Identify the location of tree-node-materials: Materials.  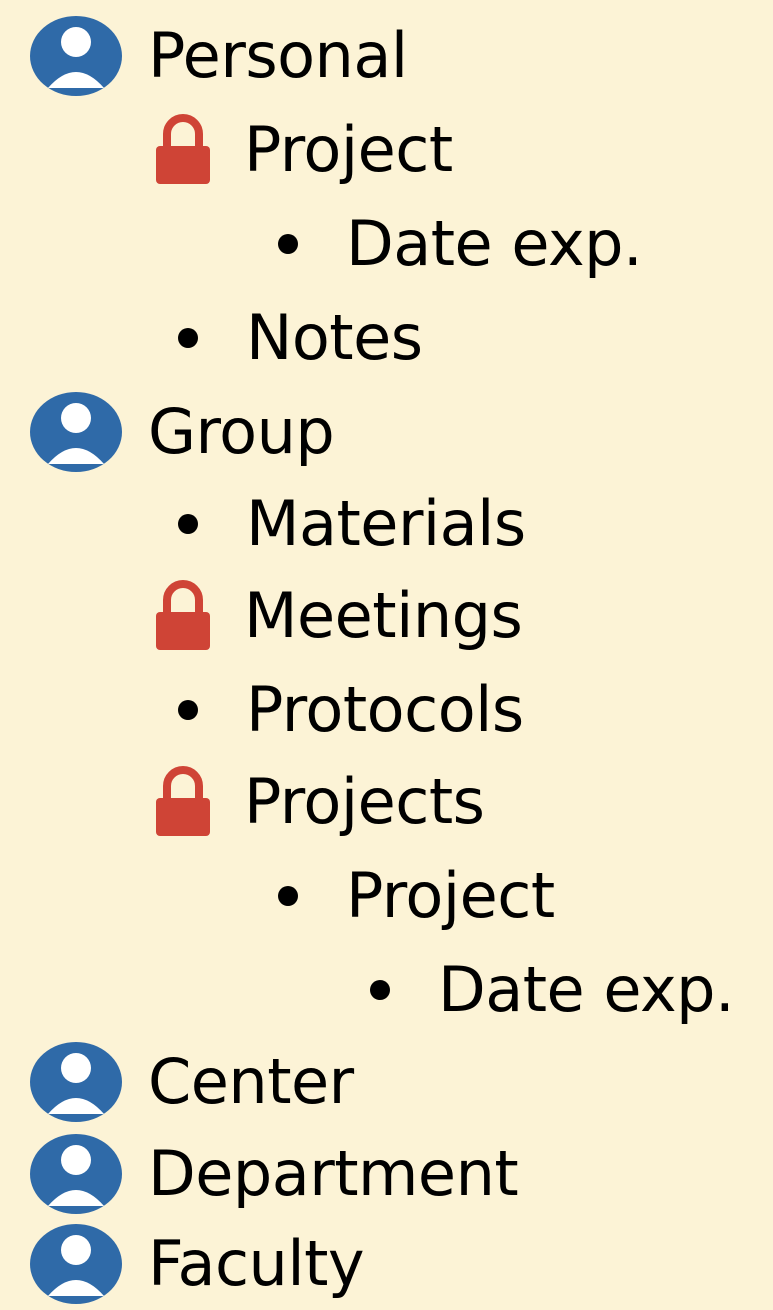
(343, 524).